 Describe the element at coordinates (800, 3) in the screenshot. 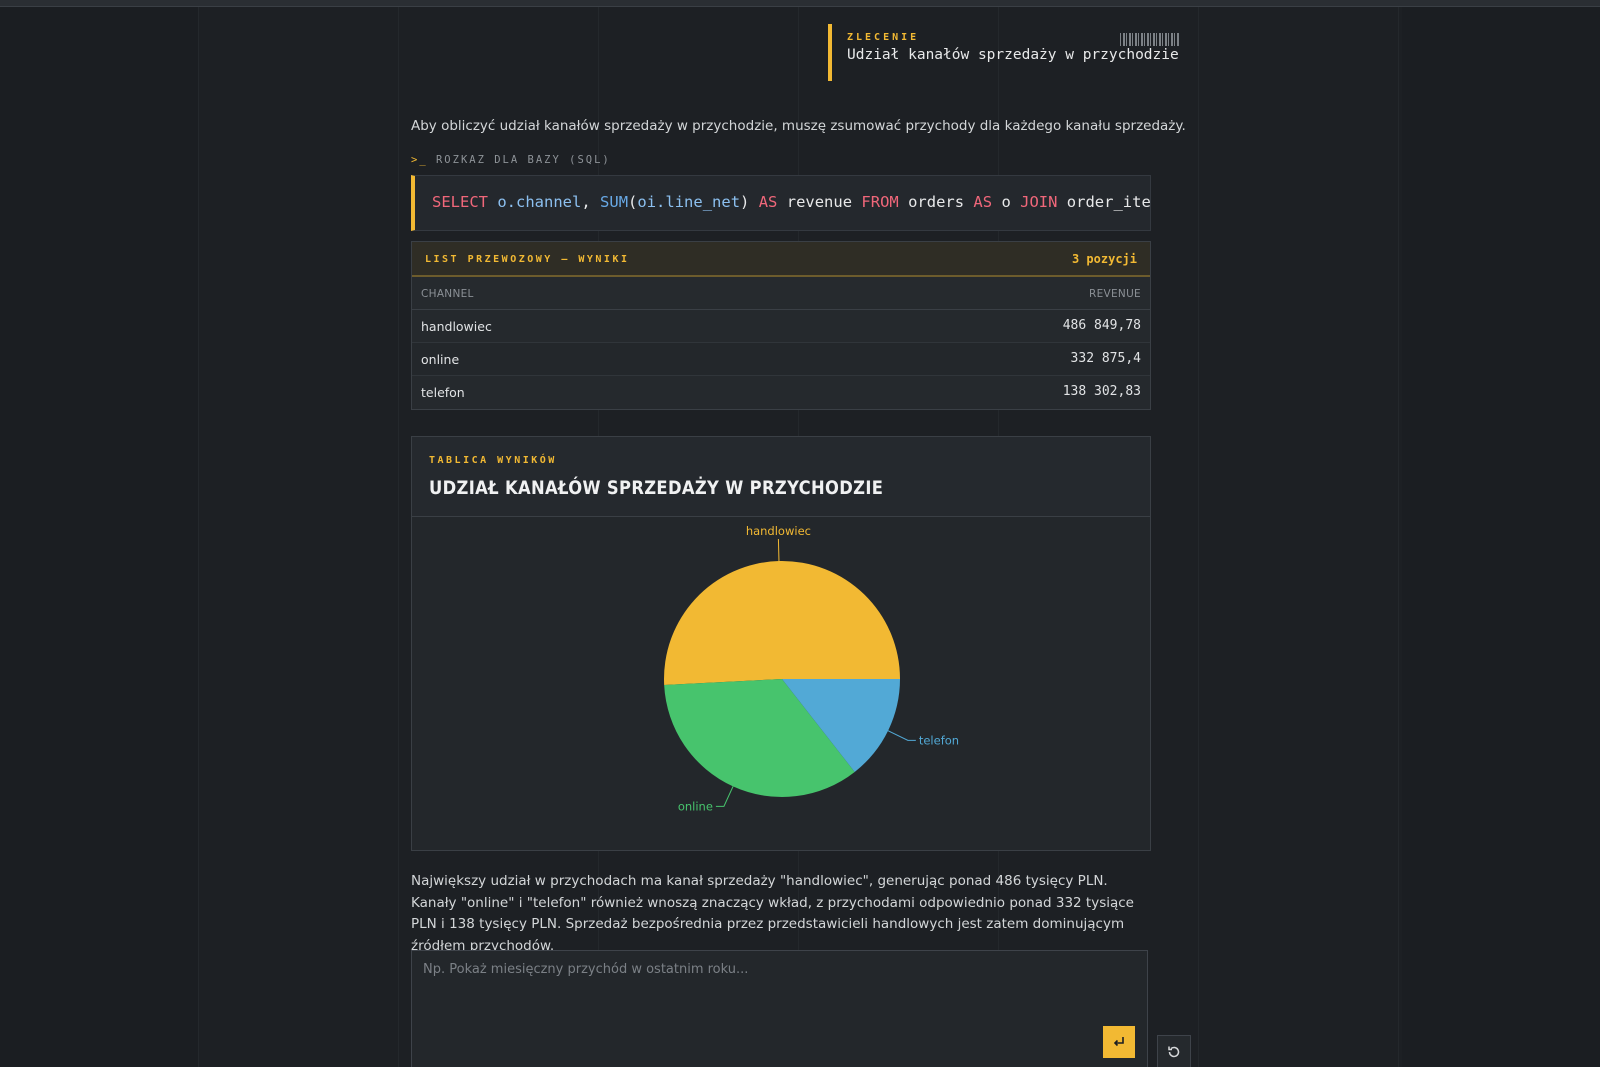

I see `top-bar` at that location.